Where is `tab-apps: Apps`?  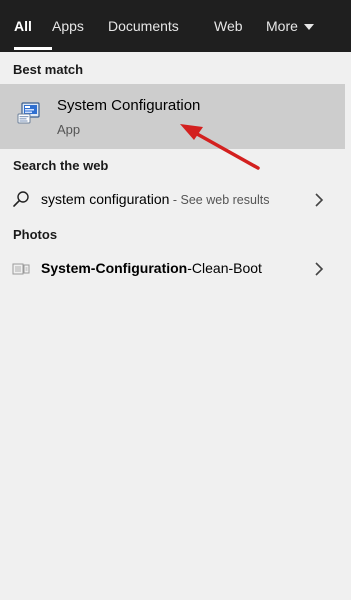
tab-apps: Apps is located at coordinates (80, 26).